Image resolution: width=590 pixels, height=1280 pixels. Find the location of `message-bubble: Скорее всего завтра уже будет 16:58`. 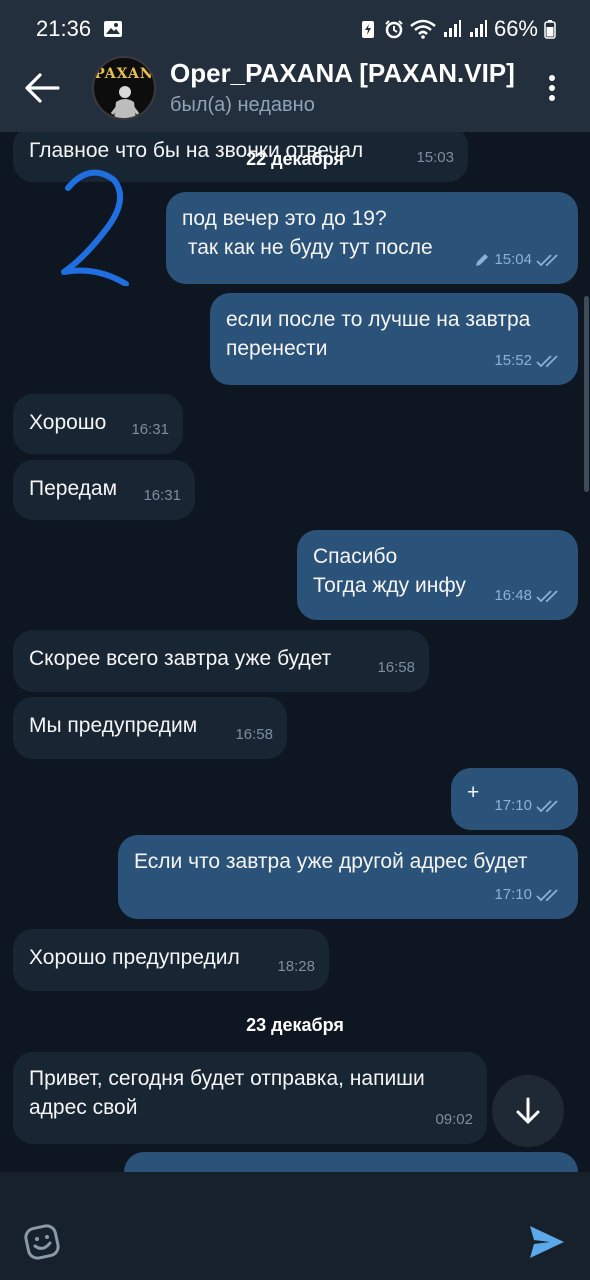

message-bubble: Скорее всего завтра уже будет 16:58 is located at coordinates (221, 661).